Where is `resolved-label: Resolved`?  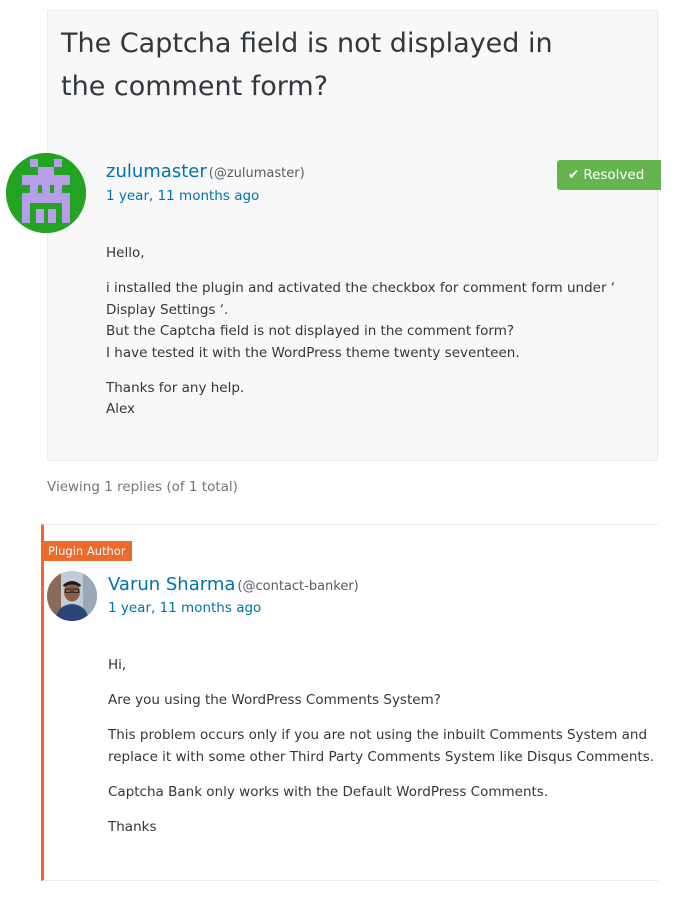
resolved-label: Resolved is located at coordinates (614, 175).